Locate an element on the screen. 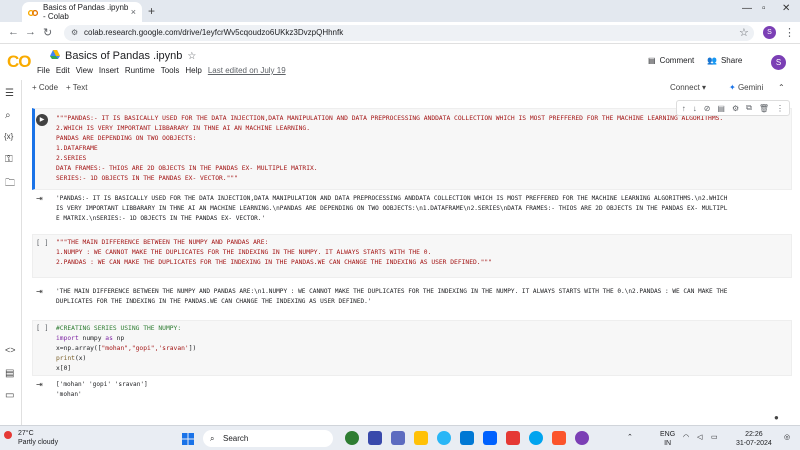 Image resolution: width=800 pixels, height=450 pixels. tab-title: Basics of Pandas .ipynb - Colab is located at coordinates (86, 12).